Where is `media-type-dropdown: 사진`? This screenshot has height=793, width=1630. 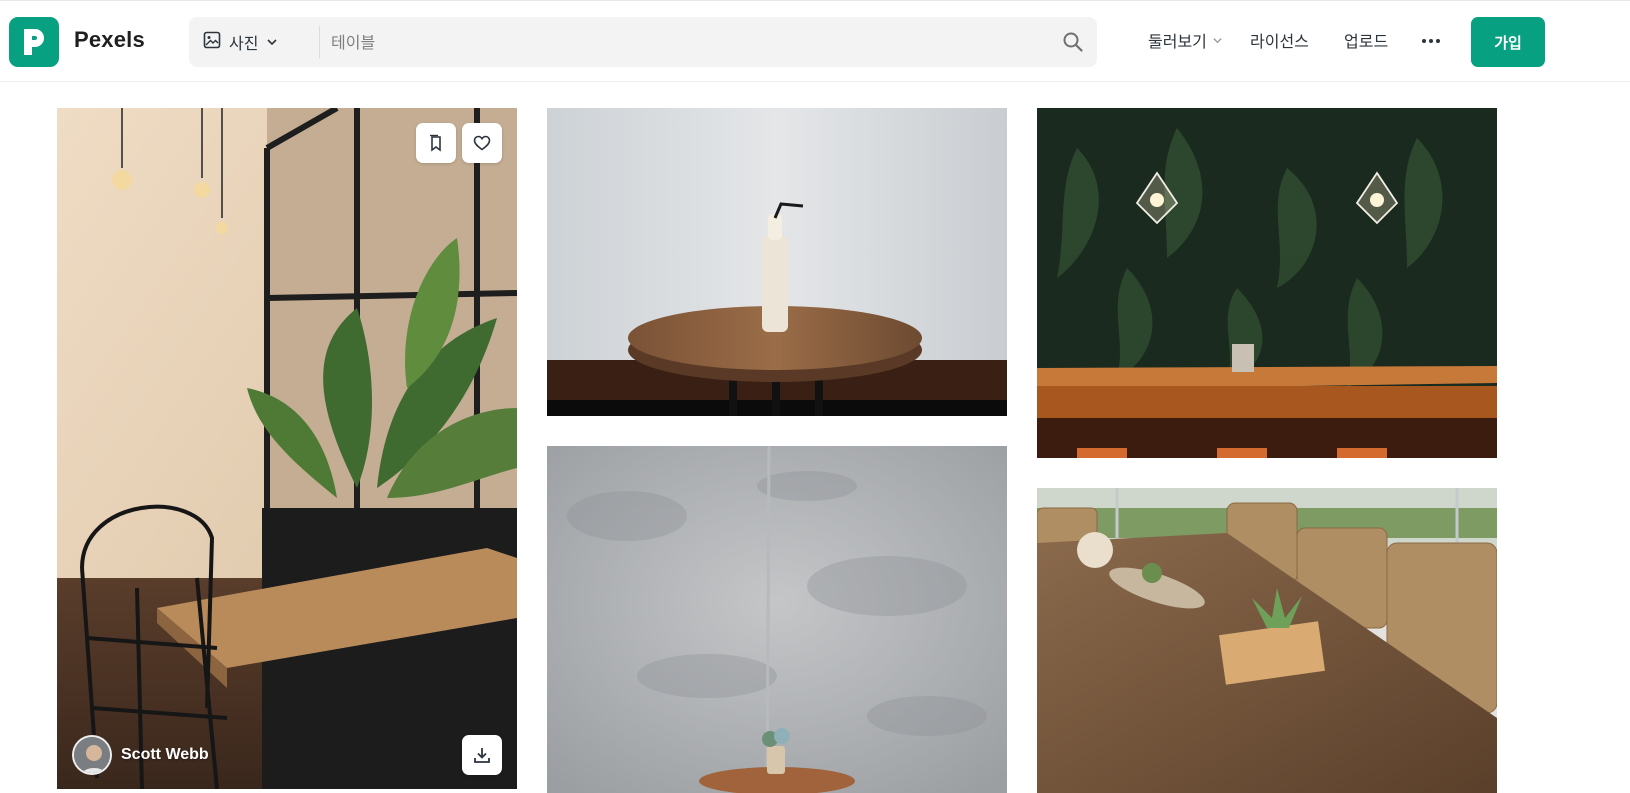
media-type-dropdown: 사진 is located at coordinates (240, 42).